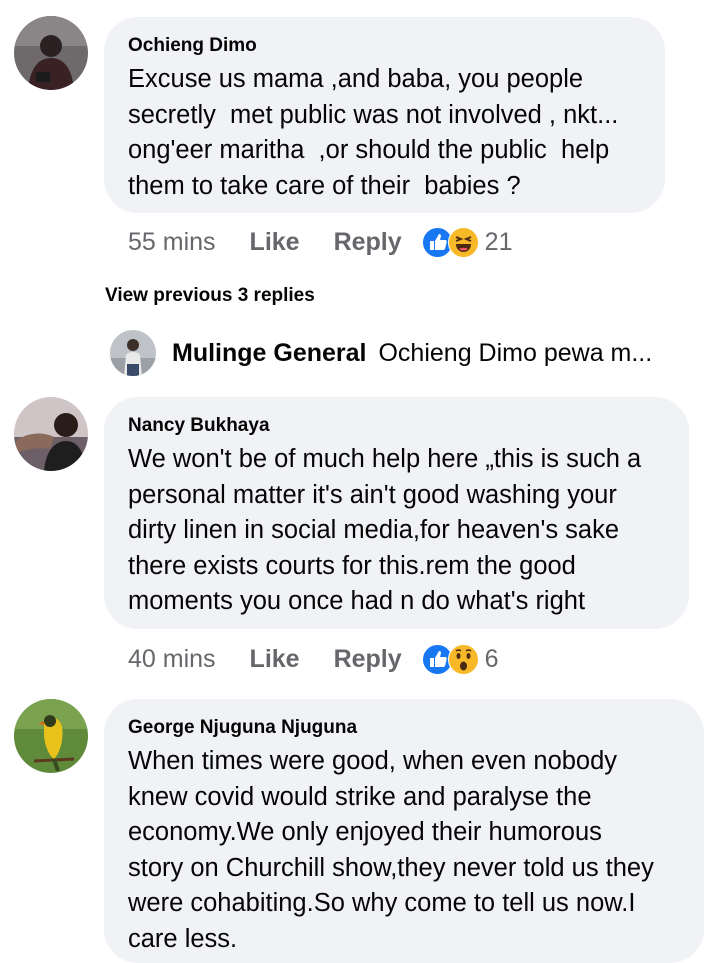 The image size is (720, 963). I want to click on comment-actions: 55 mins Like Reply 21, so click(320, 242).